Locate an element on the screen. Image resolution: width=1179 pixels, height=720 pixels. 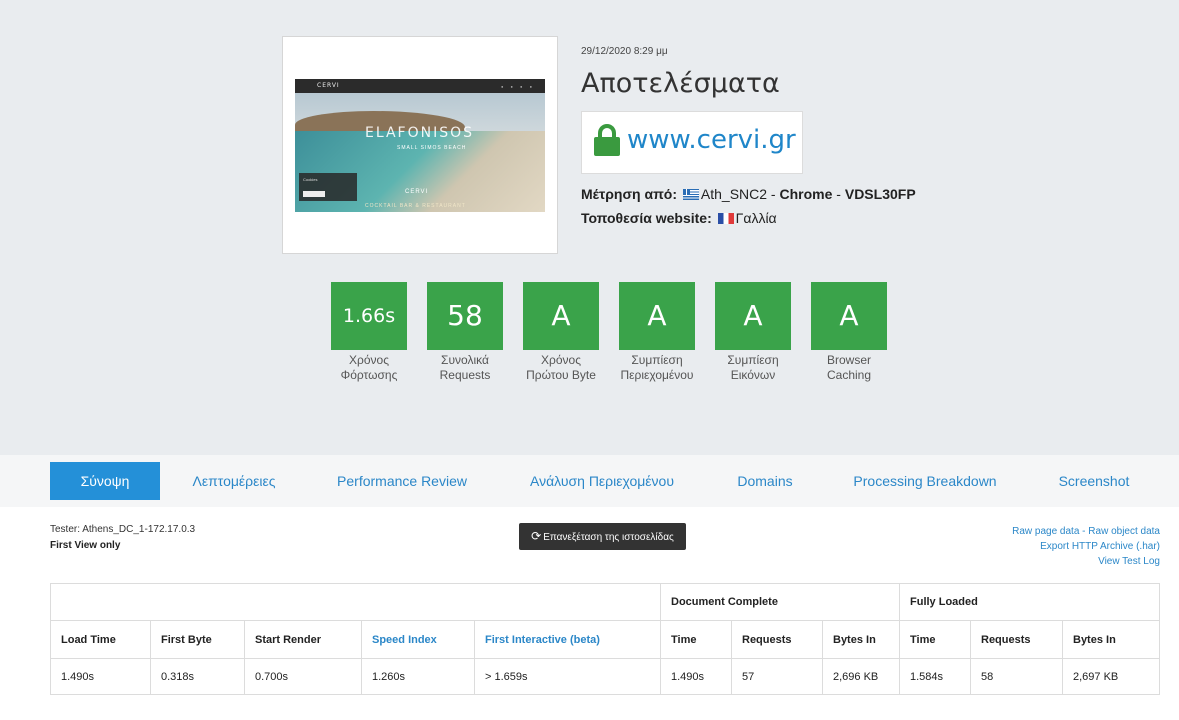
grade-image-compression: A Συμπίεση Εικόνων is located at coordinates (753, 332).